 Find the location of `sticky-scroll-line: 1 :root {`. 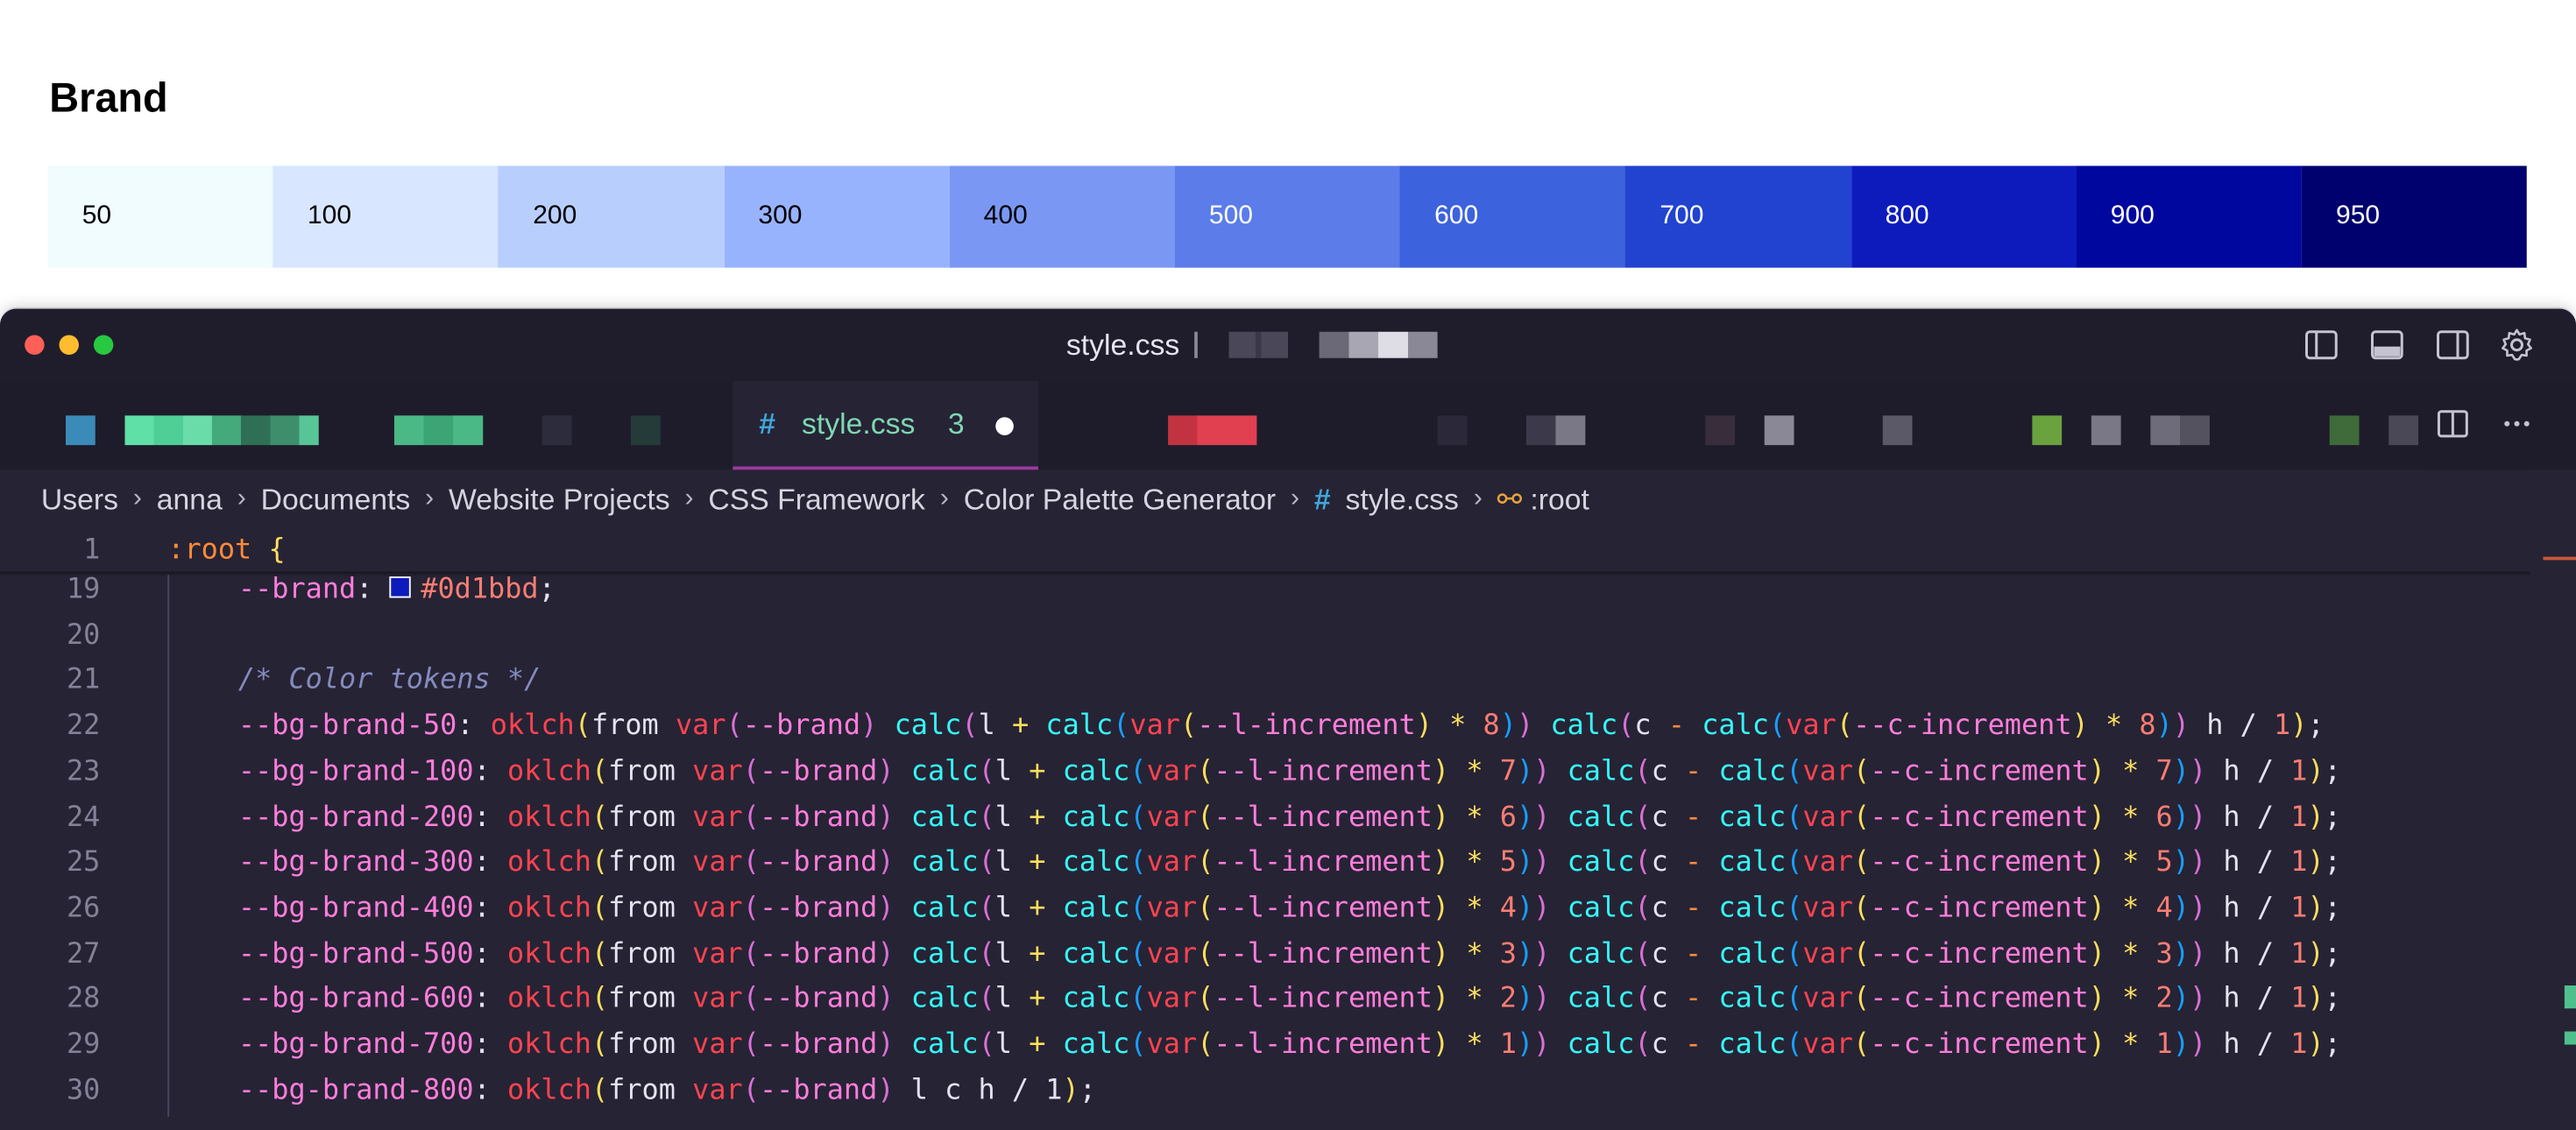

sticky-scroll-line: 1 :root { is located at coordinates (1265, 550).